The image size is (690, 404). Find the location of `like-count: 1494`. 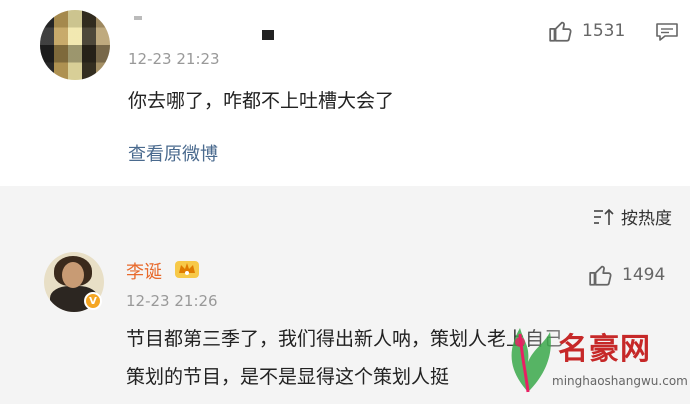

like-count: 1494 is located at coordinates (644, 275).